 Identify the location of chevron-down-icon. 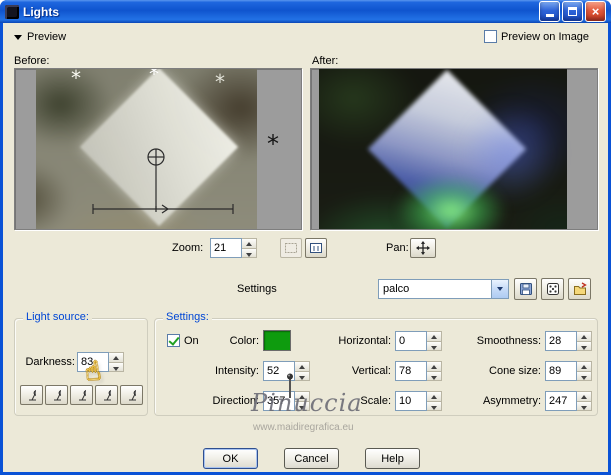
(18, 37).